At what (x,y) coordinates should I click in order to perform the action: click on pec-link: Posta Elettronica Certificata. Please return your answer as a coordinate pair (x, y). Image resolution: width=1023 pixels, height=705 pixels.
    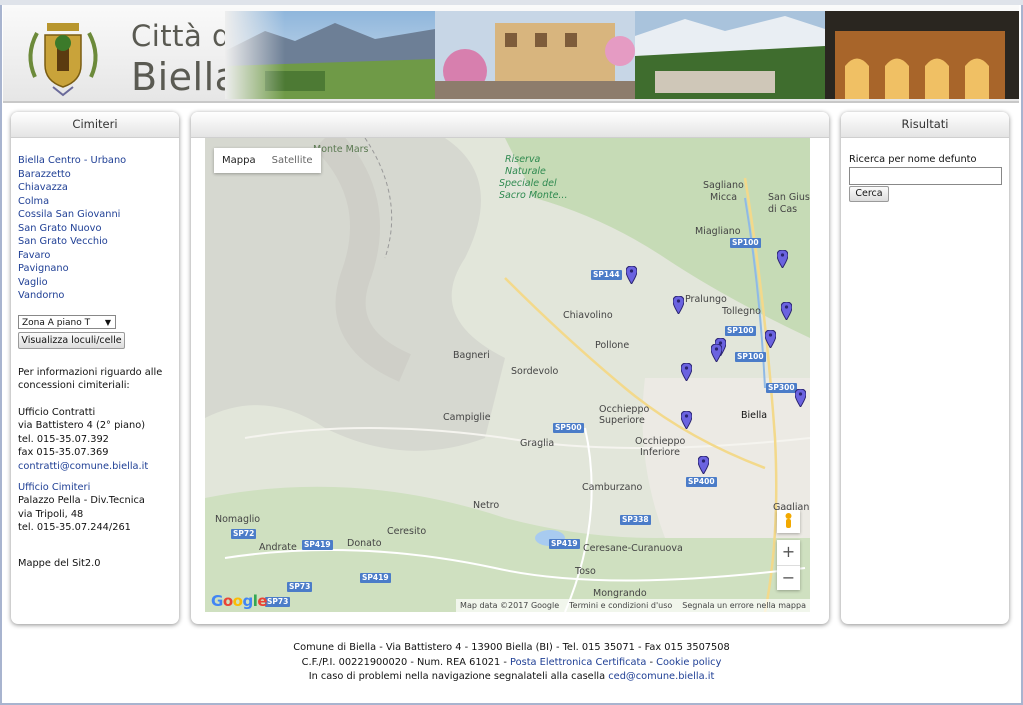
    Looking at the image, I should click on (578, 662).